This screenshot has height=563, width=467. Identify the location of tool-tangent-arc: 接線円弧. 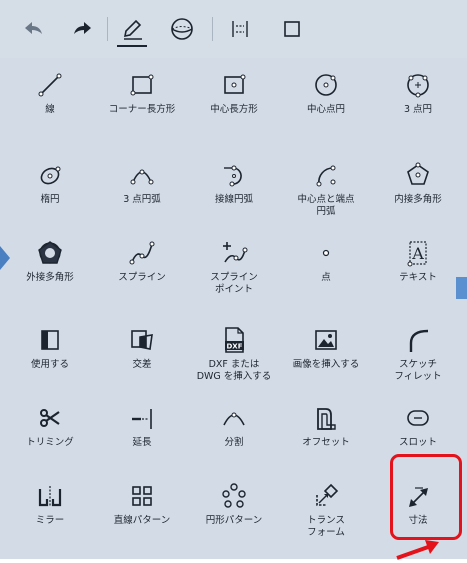
(234, 194).